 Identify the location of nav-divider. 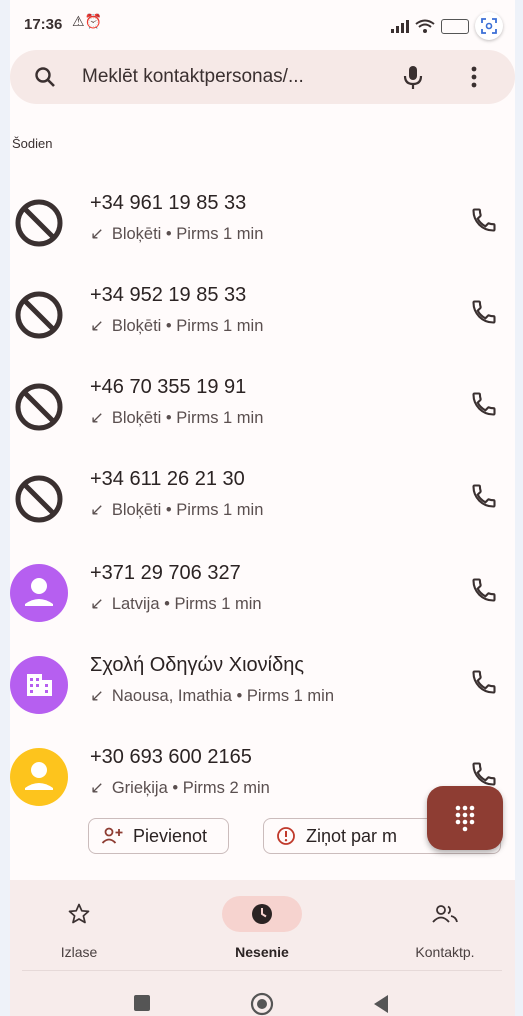
(262, 970).